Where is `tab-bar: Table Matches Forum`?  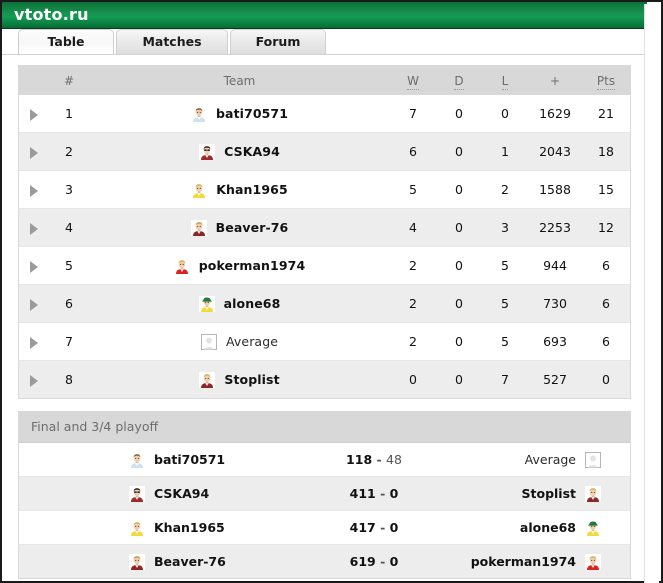
tab-bar: Table Matches Forum is located at coordinates (324, 42).